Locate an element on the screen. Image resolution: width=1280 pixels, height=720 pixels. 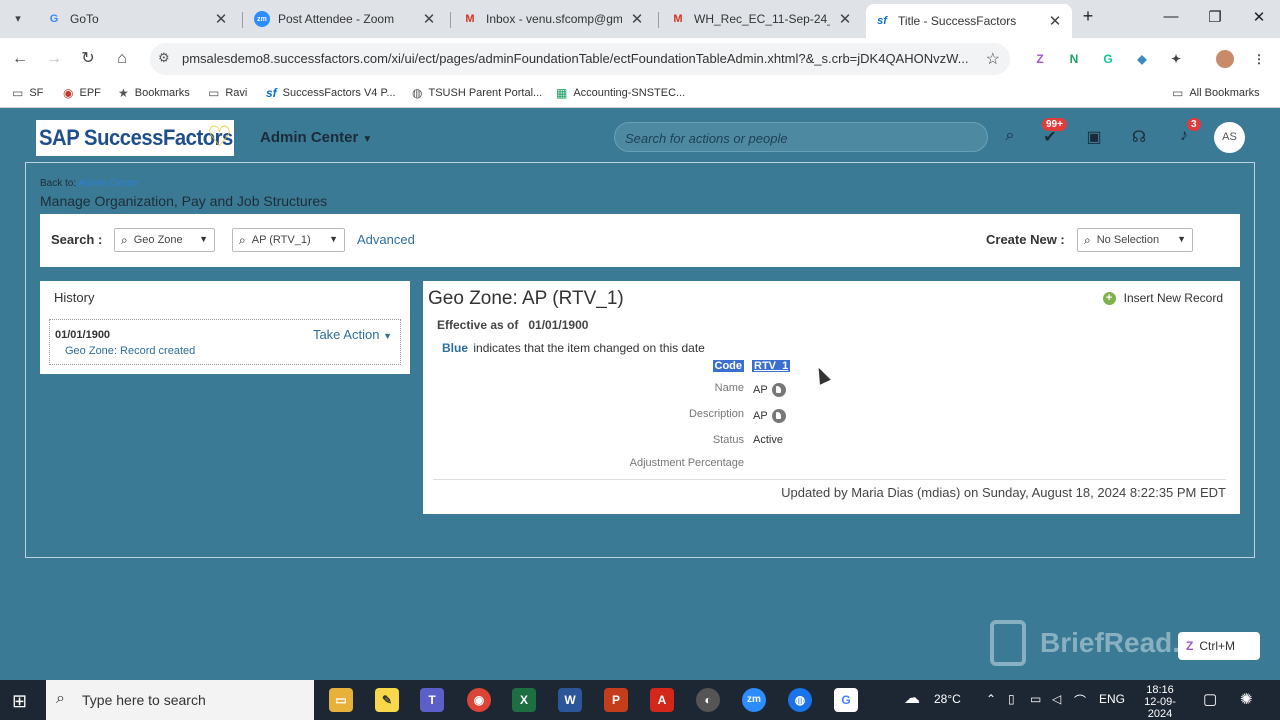
weather-icon: ☁ is located at coordinates (912, 698).